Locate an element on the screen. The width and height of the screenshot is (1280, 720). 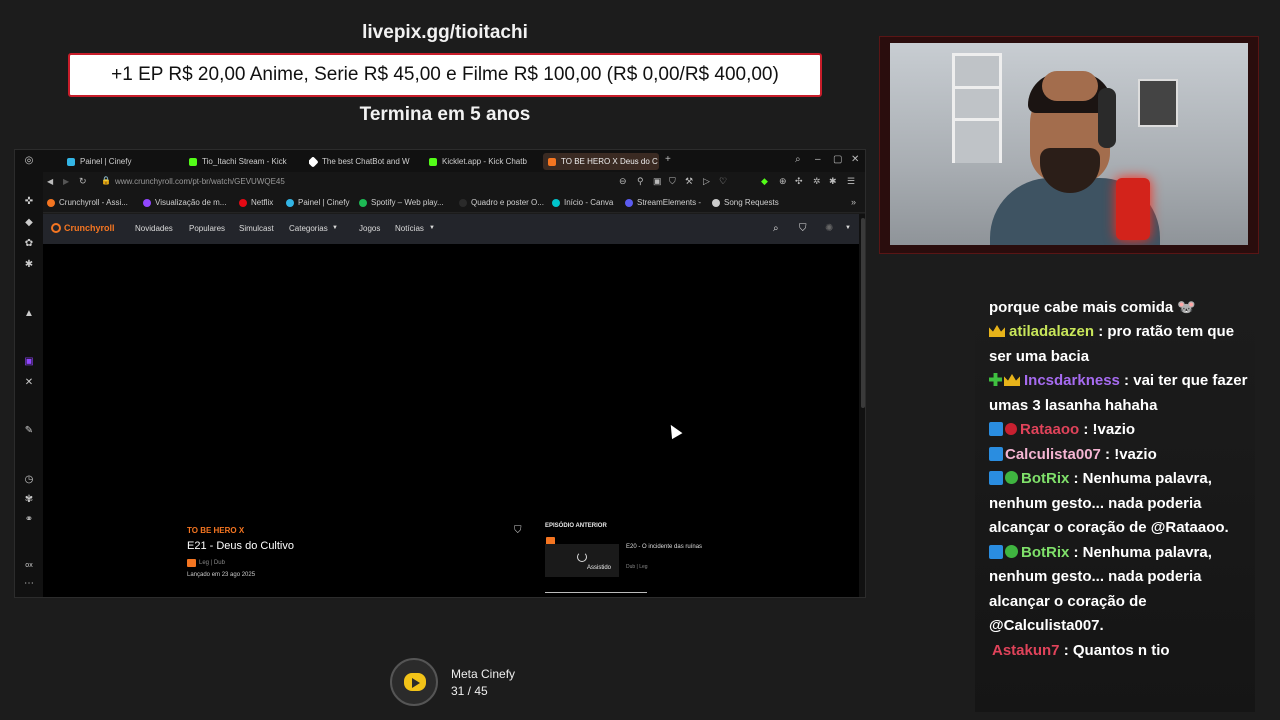
crunchyroll-logo: Crunchyroll is located at coordinates (83, 228).